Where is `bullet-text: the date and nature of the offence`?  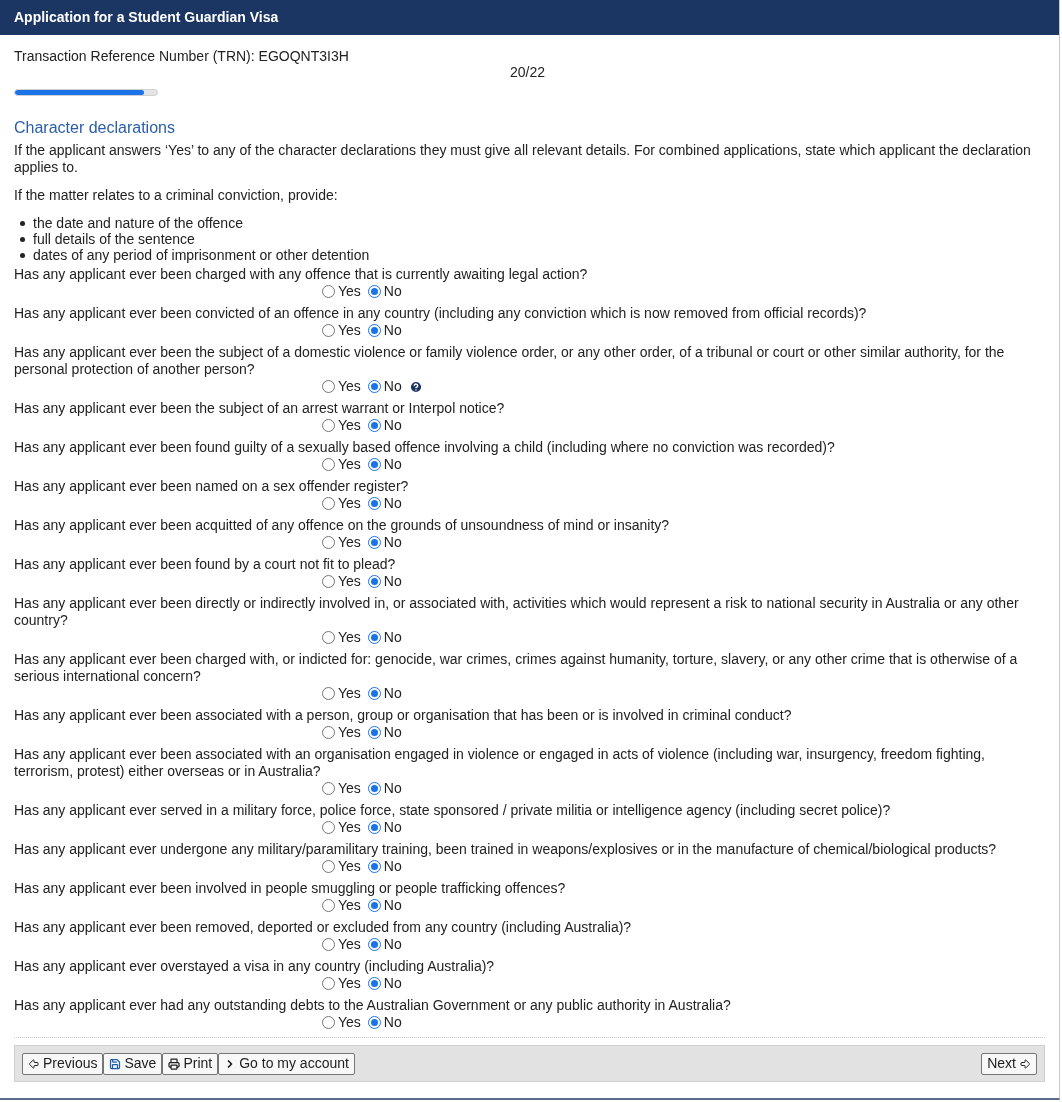 bullet-text: the date and nature of the offence is located at coordinates (138, 223).